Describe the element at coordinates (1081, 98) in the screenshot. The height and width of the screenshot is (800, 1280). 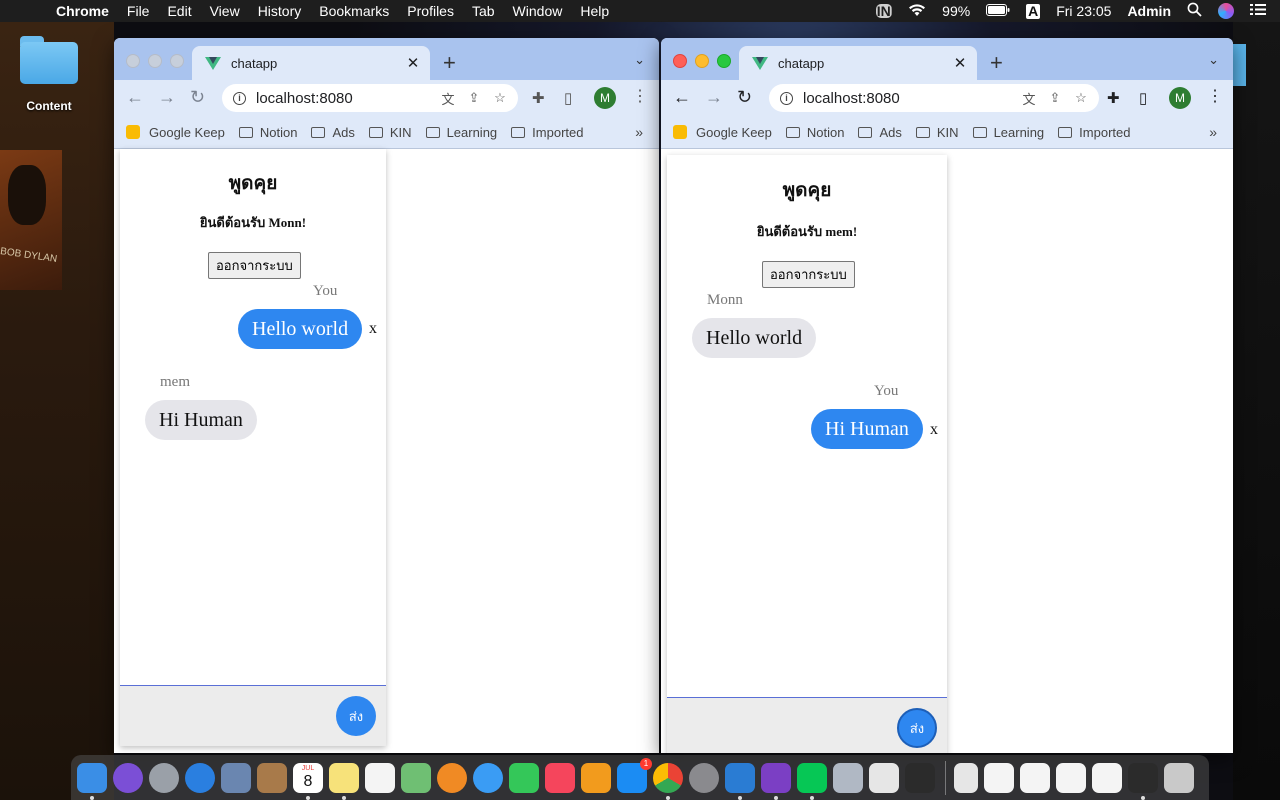
I see `bookmark-star-icon: ☆` at that location.